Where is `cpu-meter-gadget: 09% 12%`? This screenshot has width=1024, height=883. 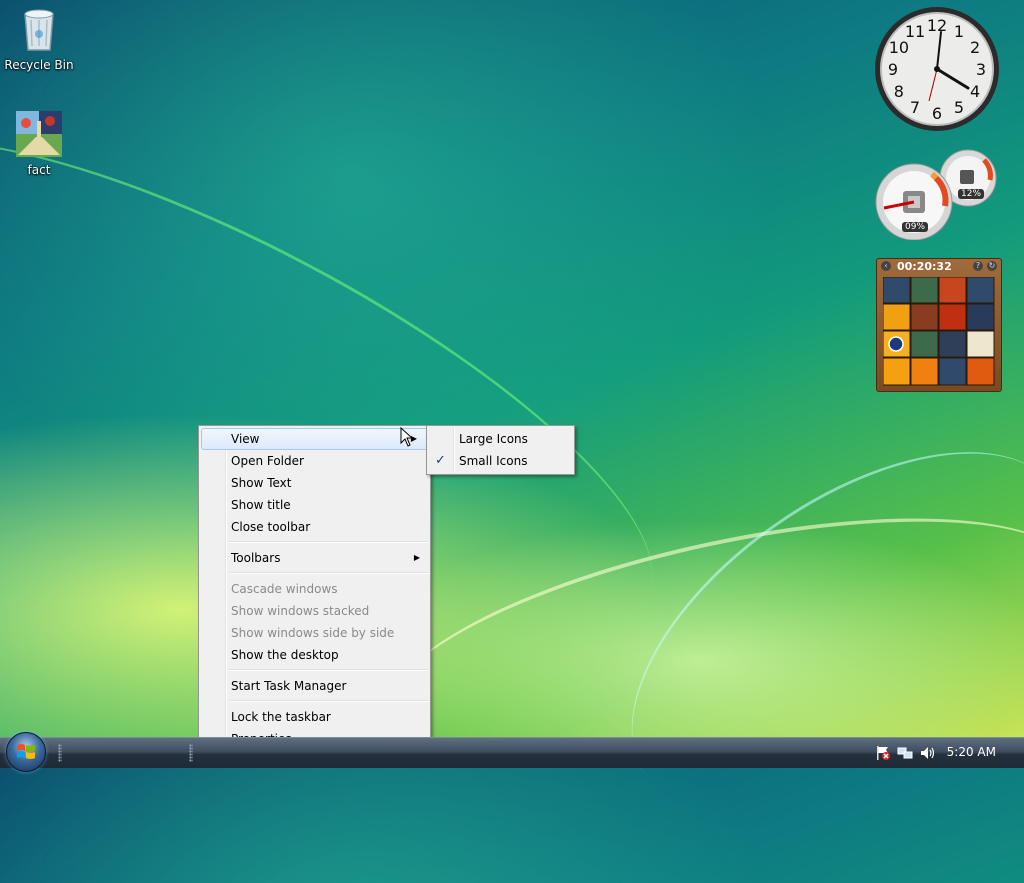 cpu-meter-gadget: 09% 12% is located at coordinates (937, 195).